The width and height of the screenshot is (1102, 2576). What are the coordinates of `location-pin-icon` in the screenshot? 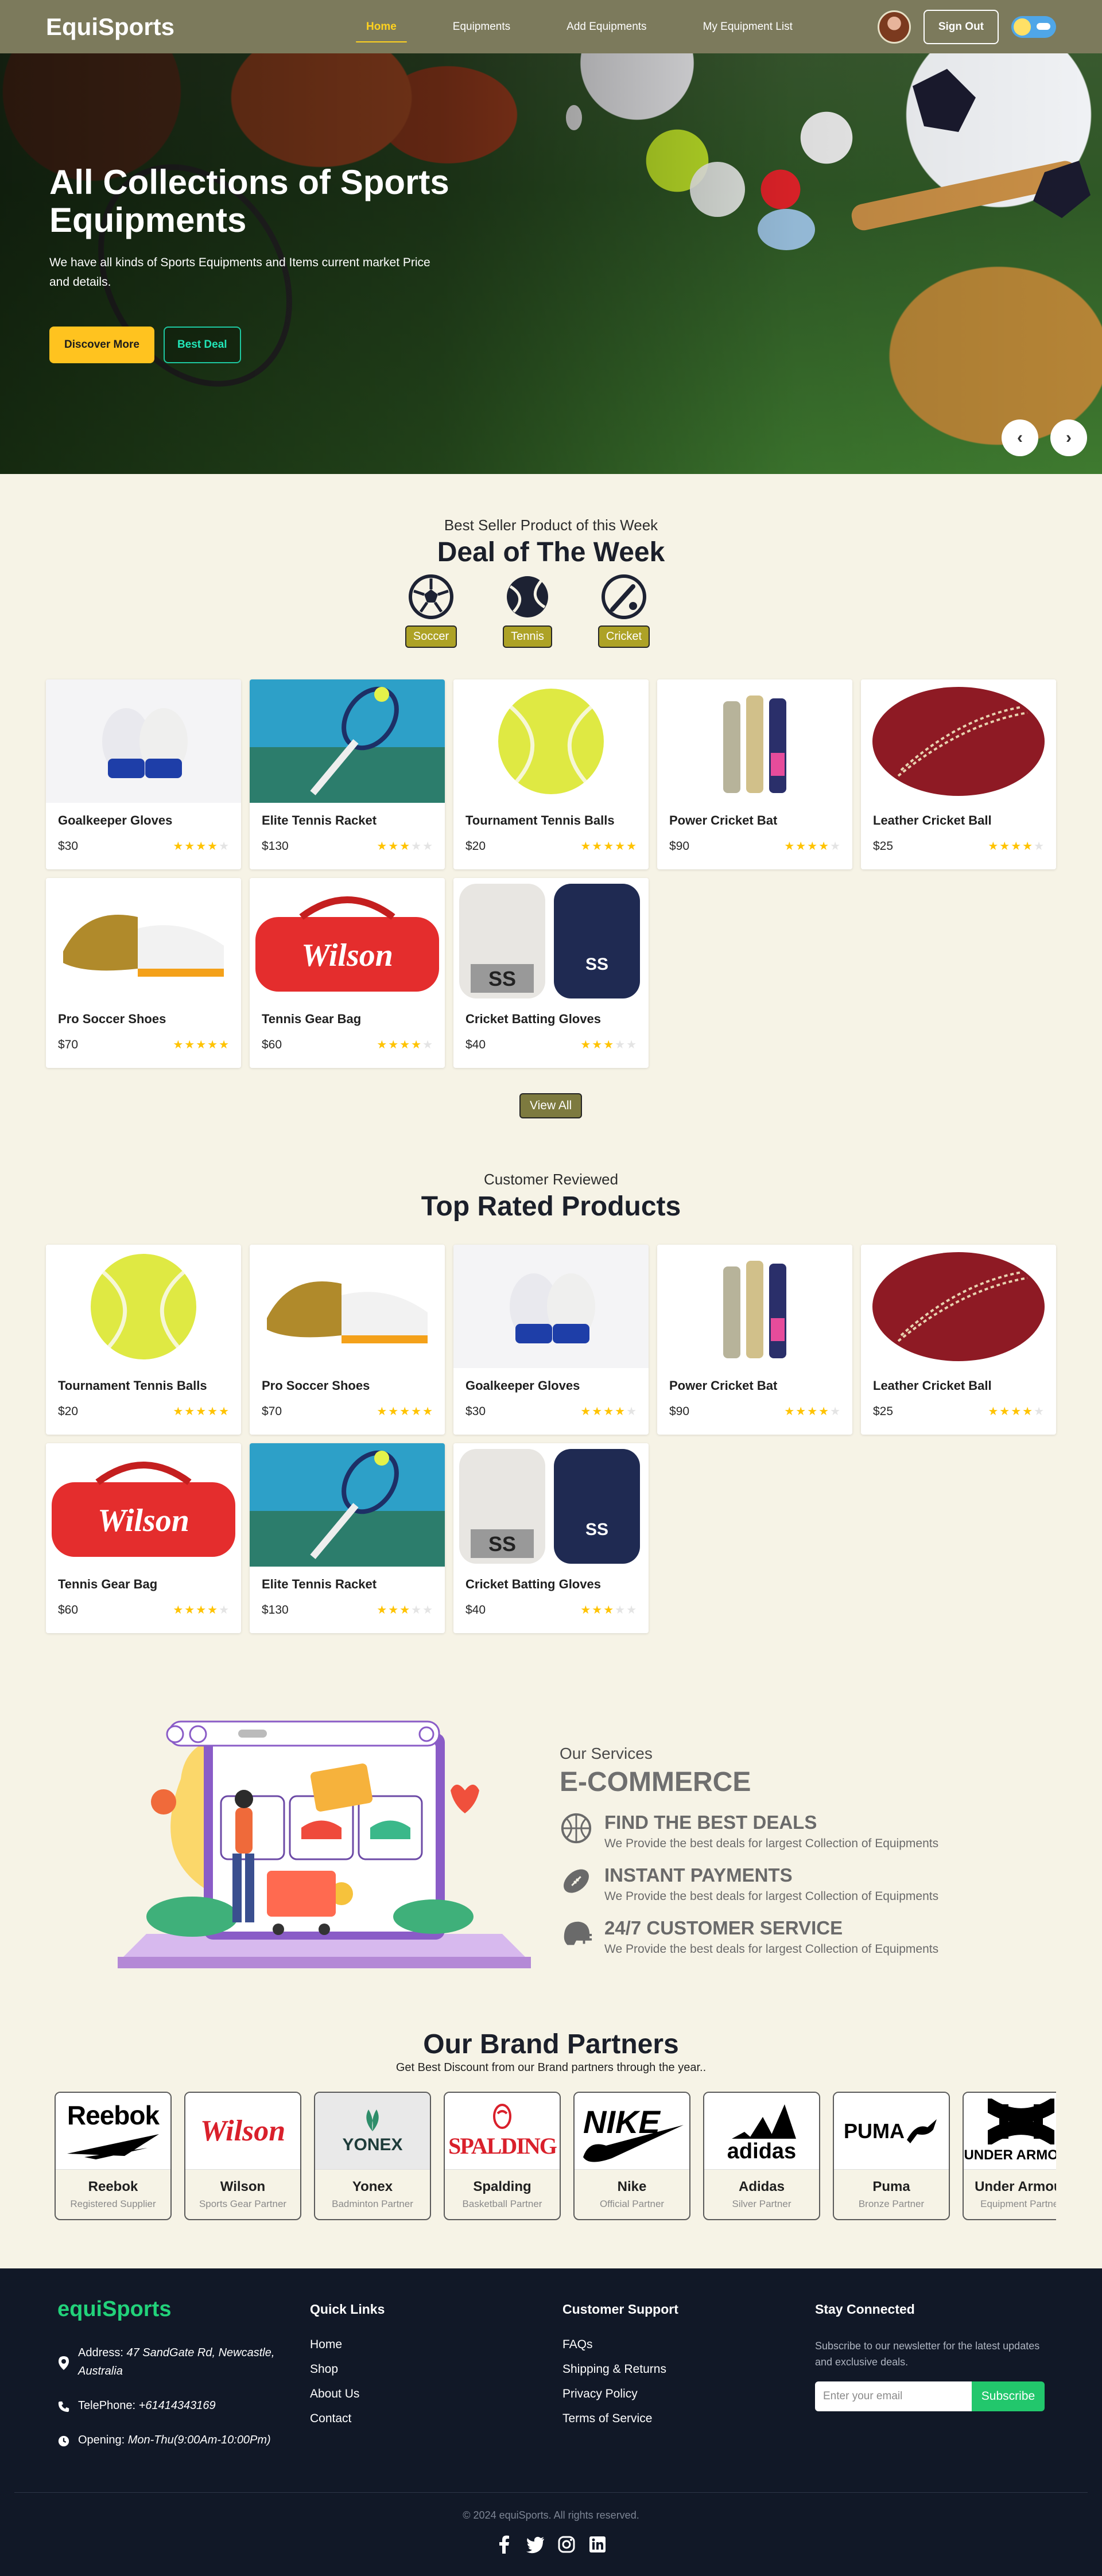 It's located at (64, 2363).